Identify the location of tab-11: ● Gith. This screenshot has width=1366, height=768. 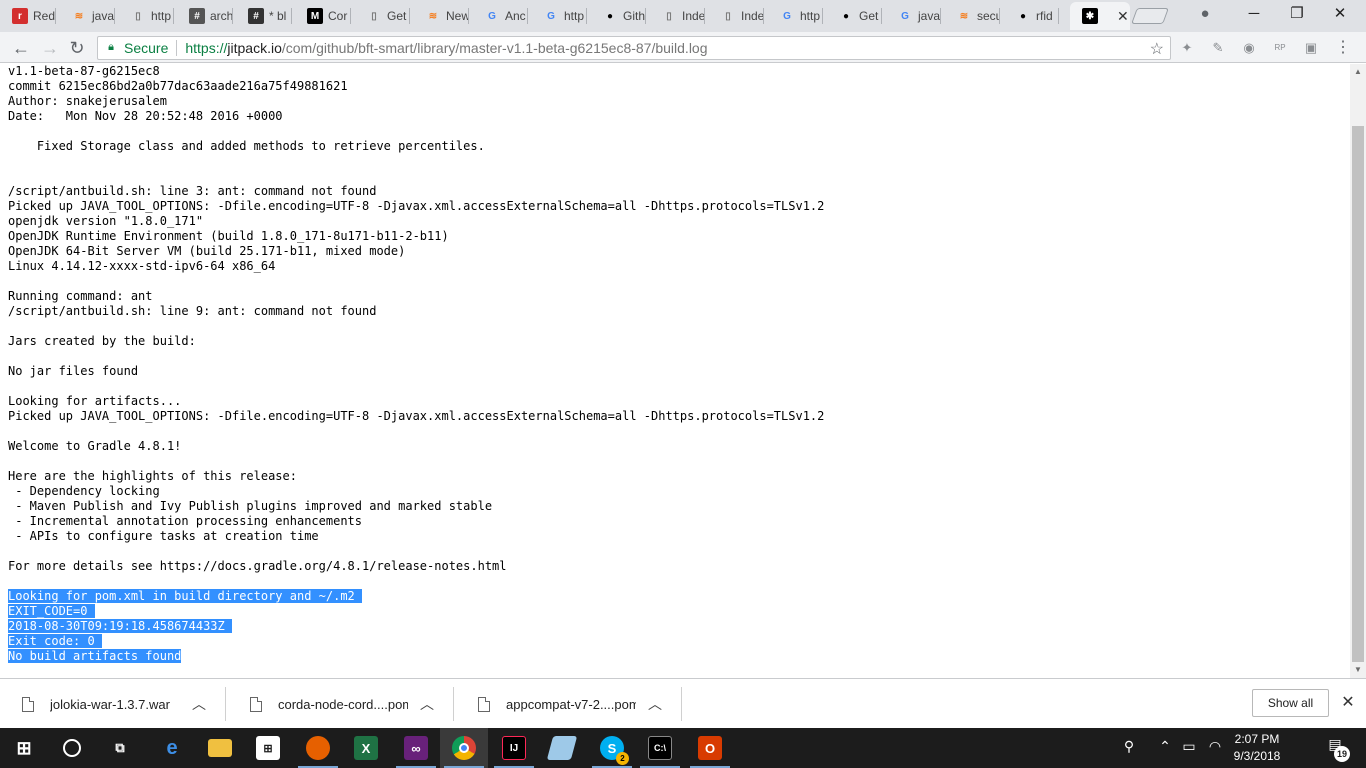
(618, 16).